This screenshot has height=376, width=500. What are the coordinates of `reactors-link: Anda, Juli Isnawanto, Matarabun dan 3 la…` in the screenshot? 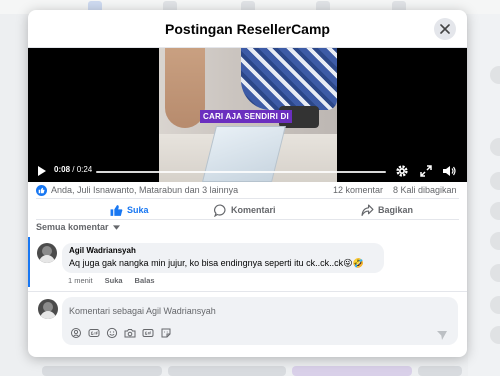 It's located at (144, 190).